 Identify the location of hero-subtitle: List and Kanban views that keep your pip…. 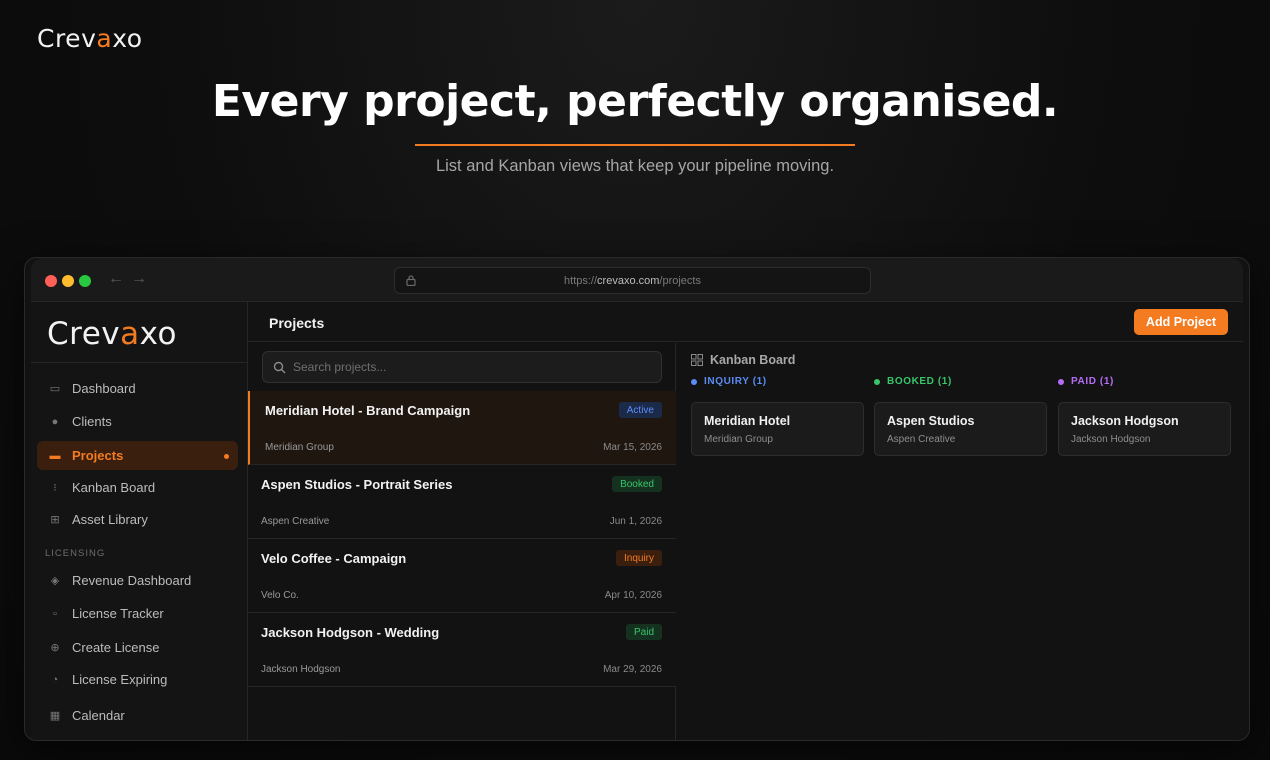
(635, 166).